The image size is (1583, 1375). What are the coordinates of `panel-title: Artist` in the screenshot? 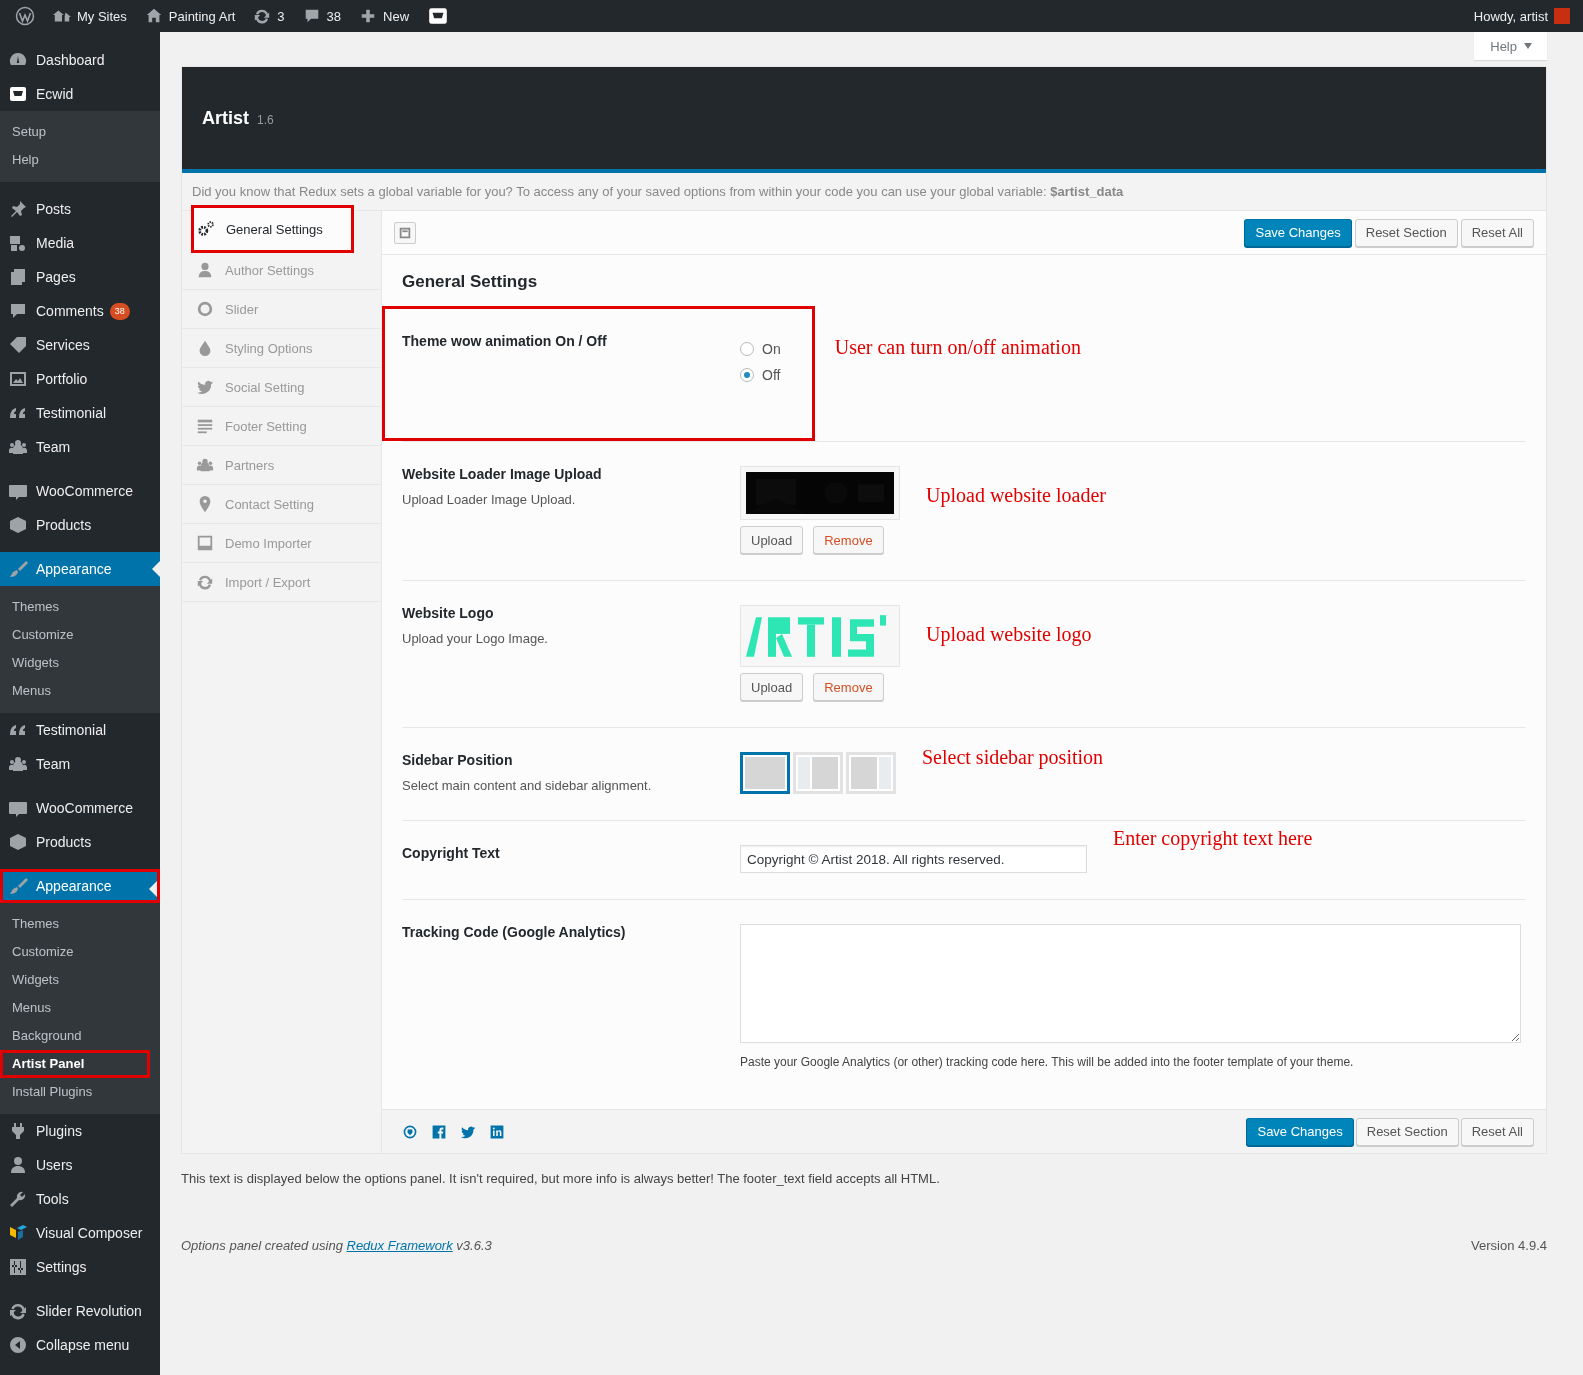 It's located at (225, 118).